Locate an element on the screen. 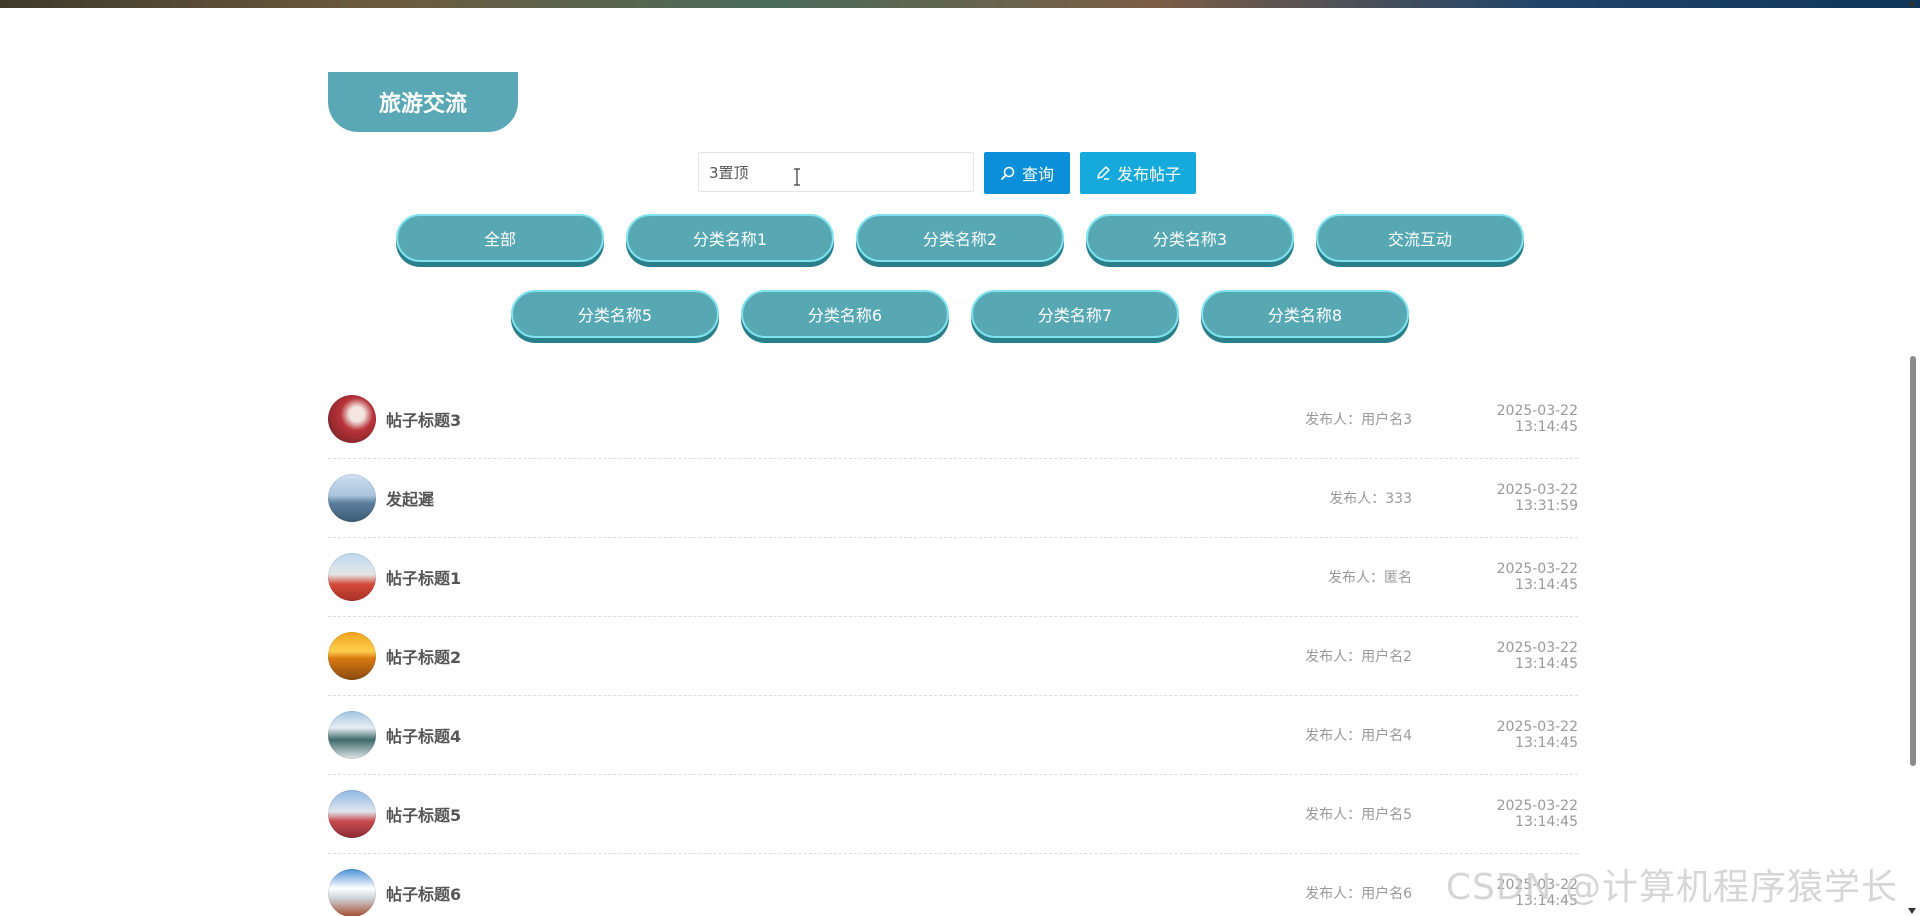  category-2: 分类名称2 is located at coordinates (960, 238).